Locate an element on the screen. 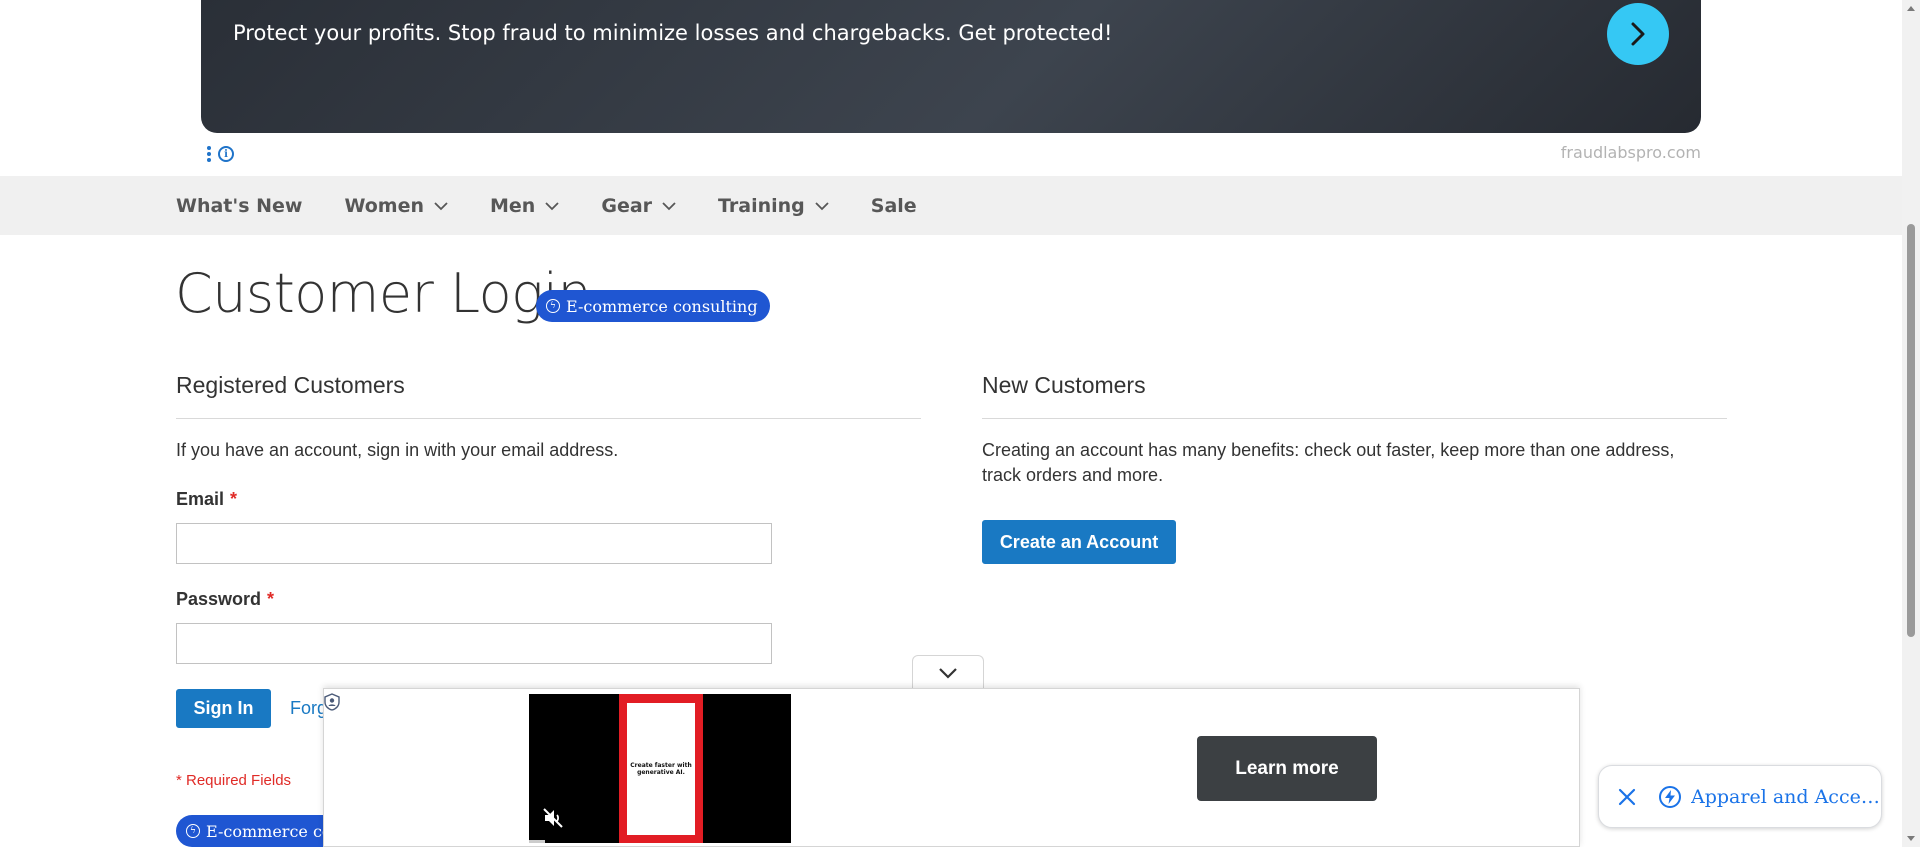 This screenshot has width=1920, height=847. new-customers-title: New Customers is located at coordinates (1064, 385).